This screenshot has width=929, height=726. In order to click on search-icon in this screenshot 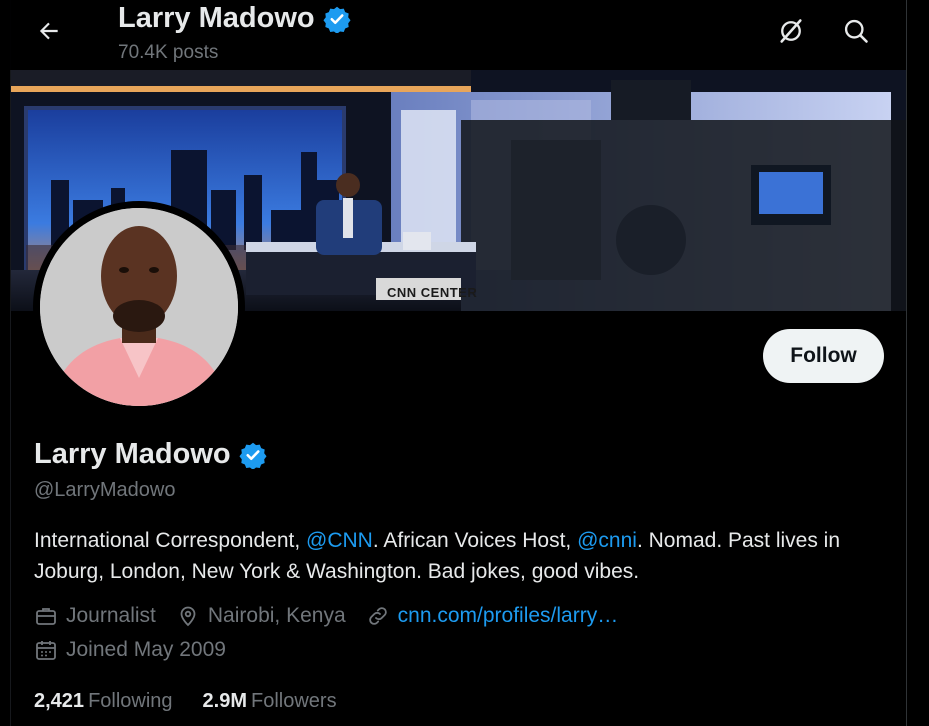, I will do `click(856, 31)`.